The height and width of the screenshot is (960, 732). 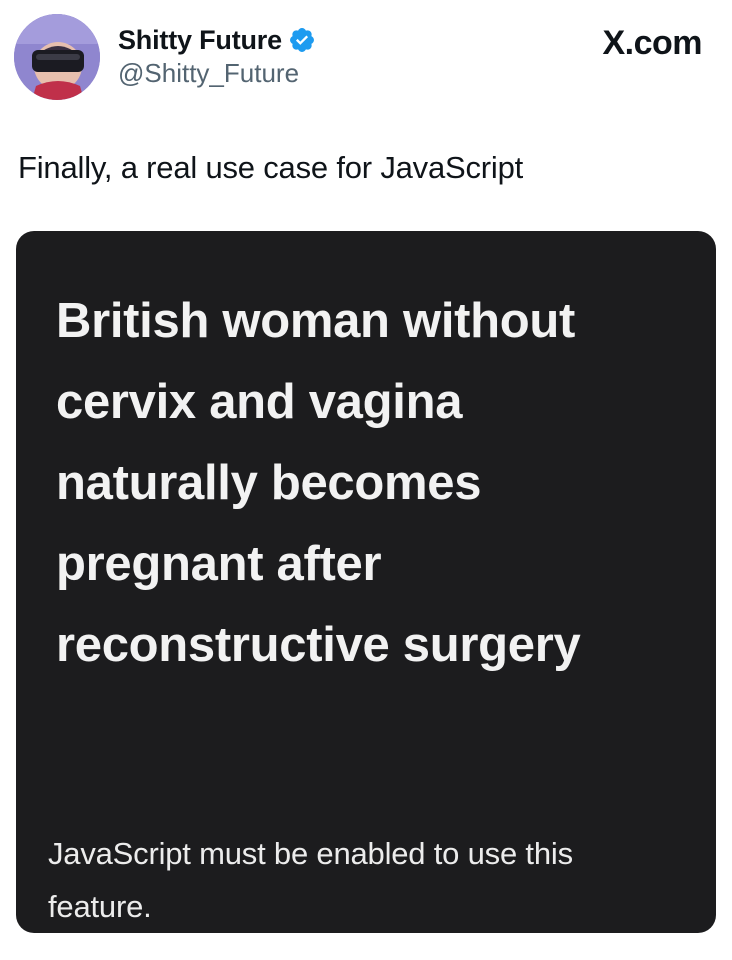 I want to click on vr-headset-avatar-icon, so click(x=57, y=57).